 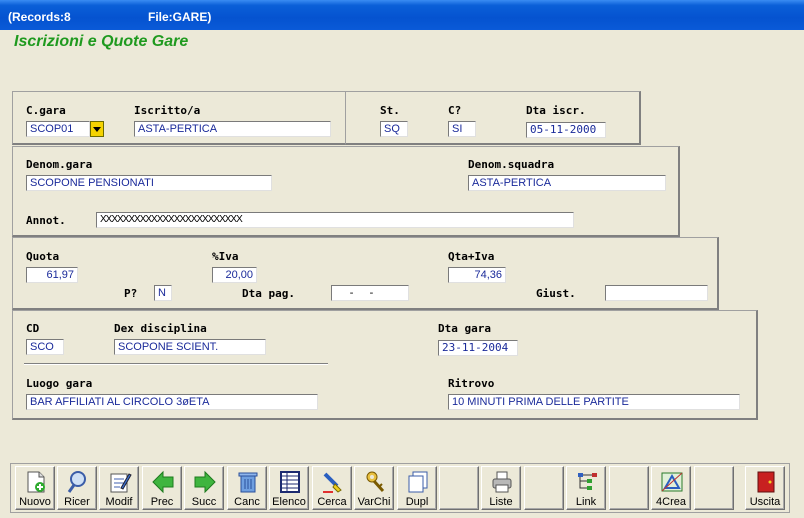 I want to click on nuovo-label: Nuovo, so click(x=35, y=502).